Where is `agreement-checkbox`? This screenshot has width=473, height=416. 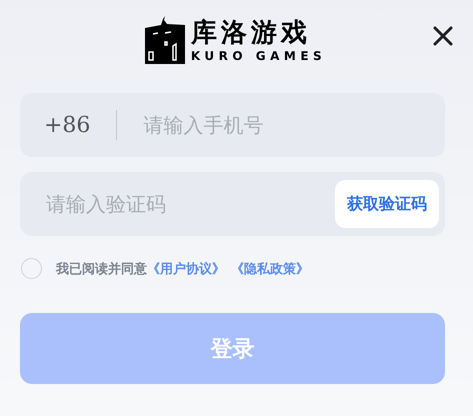
agreement-checkbox is located at coordinates (31, 268).